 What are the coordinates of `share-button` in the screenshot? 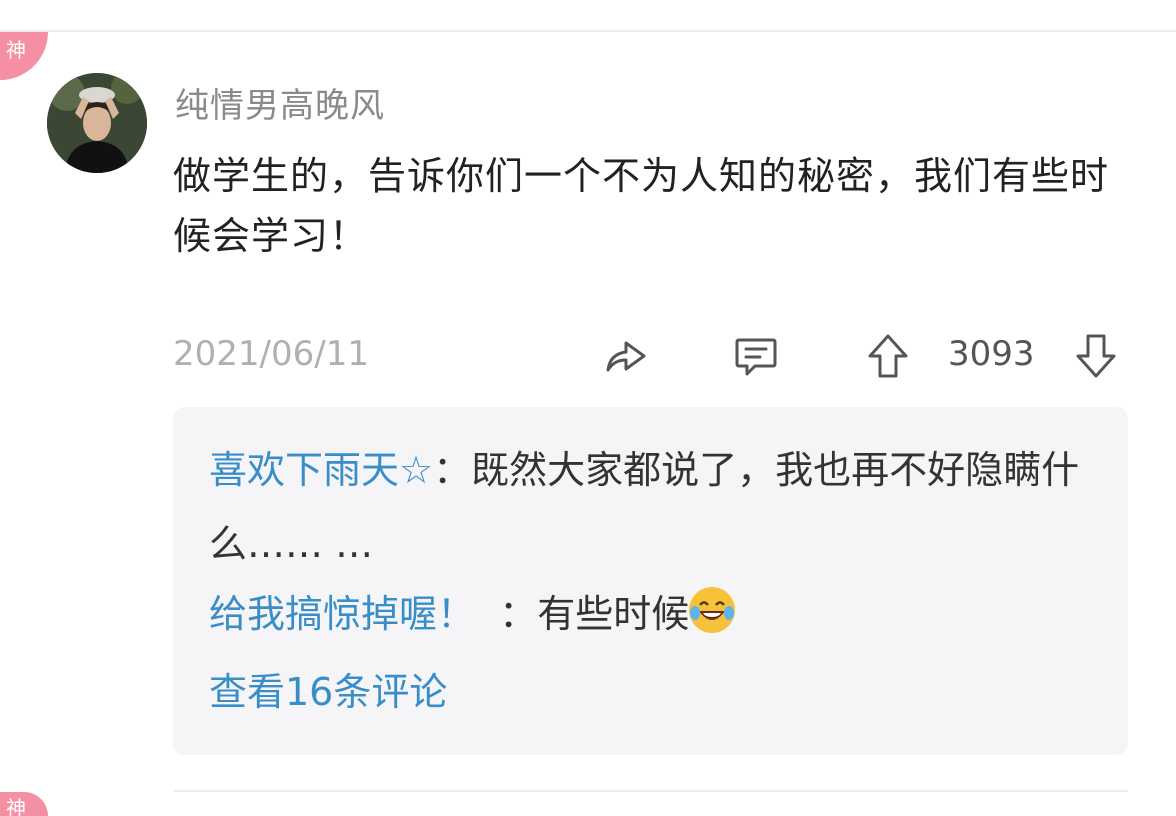 It's located at (626, 356).